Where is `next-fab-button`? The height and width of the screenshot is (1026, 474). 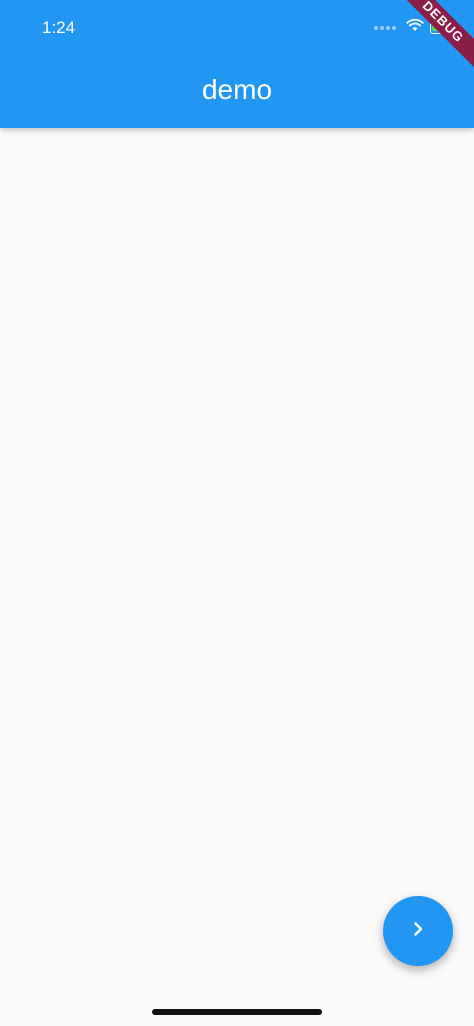
next-fab-button is located at coordinates (418, 931).